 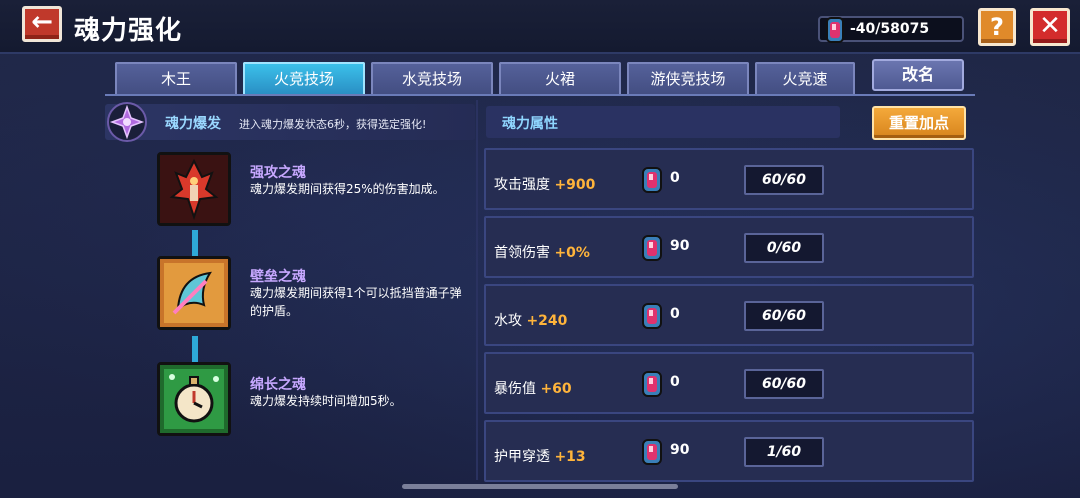 I want to click on soul-currency-display: -40/58075, so click(x=891, y=29).